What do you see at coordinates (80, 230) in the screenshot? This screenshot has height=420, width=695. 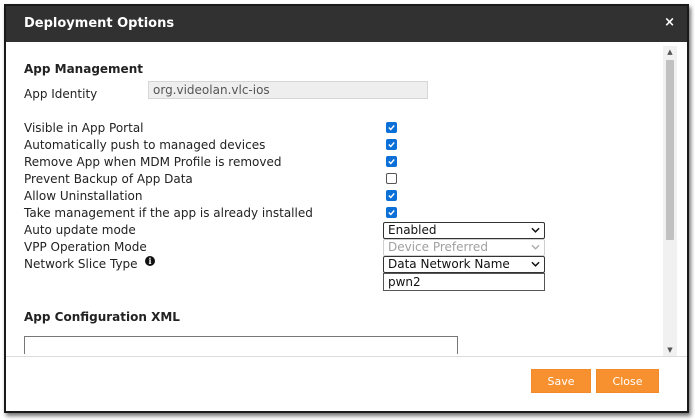 I see `auto-update-label: Auto update mode` at bounding box center [80, 230].